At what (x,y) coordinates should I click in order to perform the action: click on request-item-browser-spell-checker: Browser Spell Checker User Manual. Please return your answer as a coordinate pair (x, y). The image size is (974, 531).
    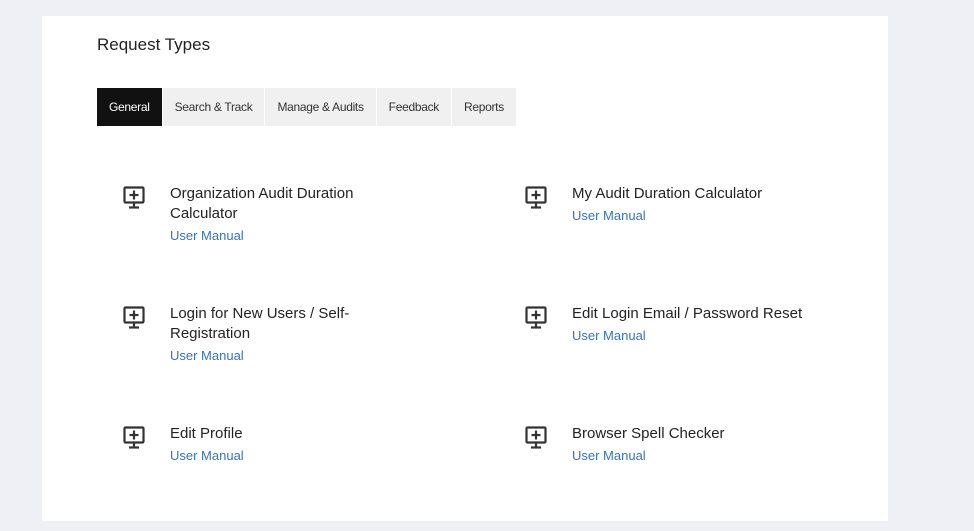
    Looking at the image, I should click on (685, 449).